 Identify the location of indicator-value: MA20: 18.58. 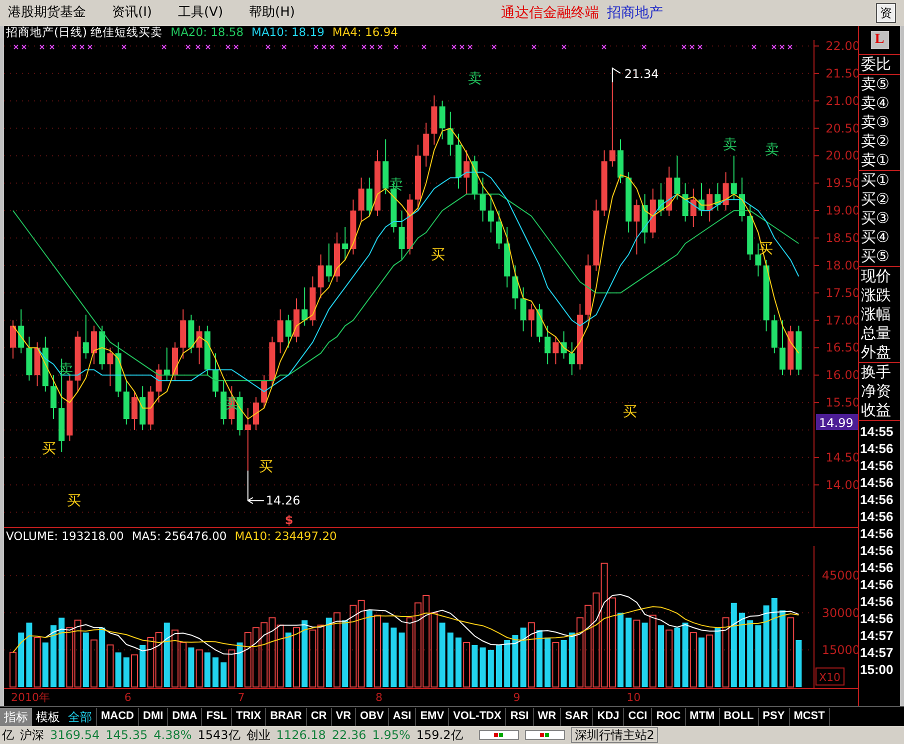
(207, 33).